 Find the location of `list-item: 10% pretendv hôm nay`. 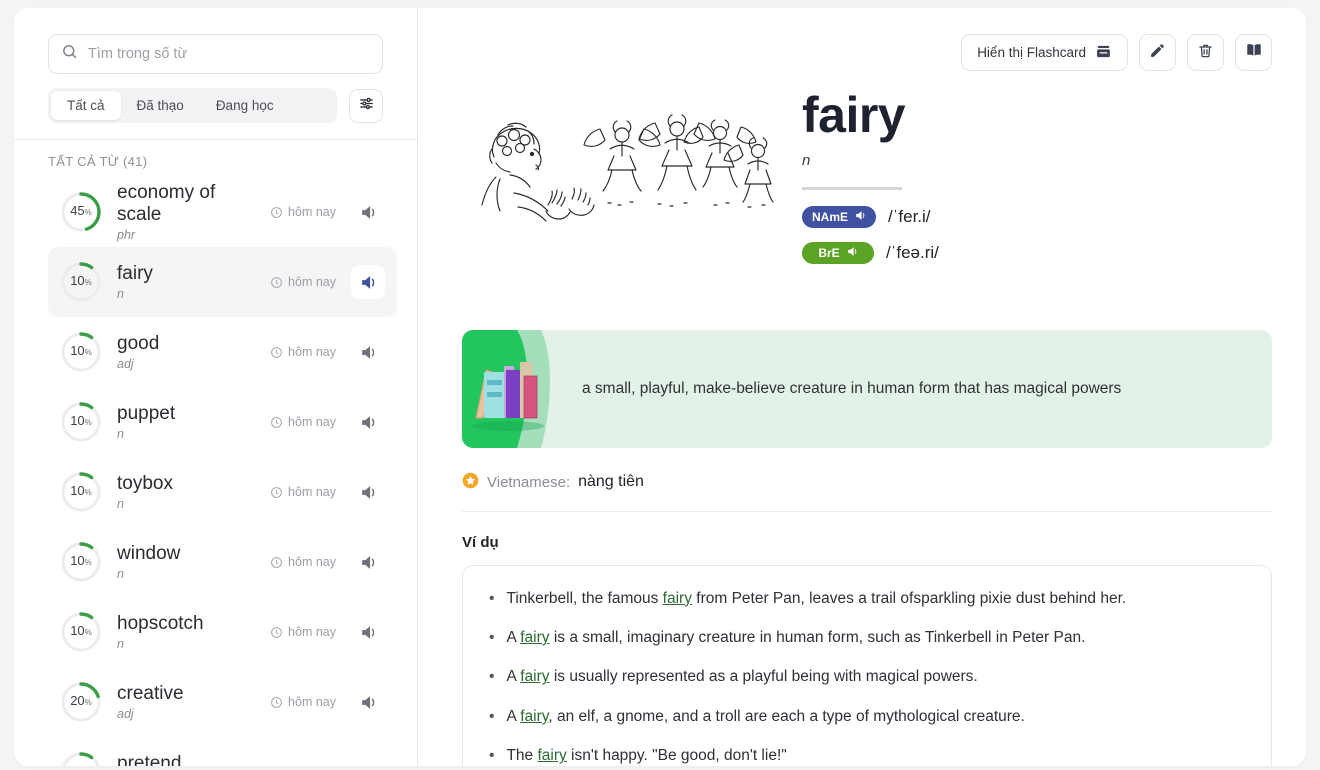

list-item: 10% pretendv hôm nay is located at coordinates (222, 751).